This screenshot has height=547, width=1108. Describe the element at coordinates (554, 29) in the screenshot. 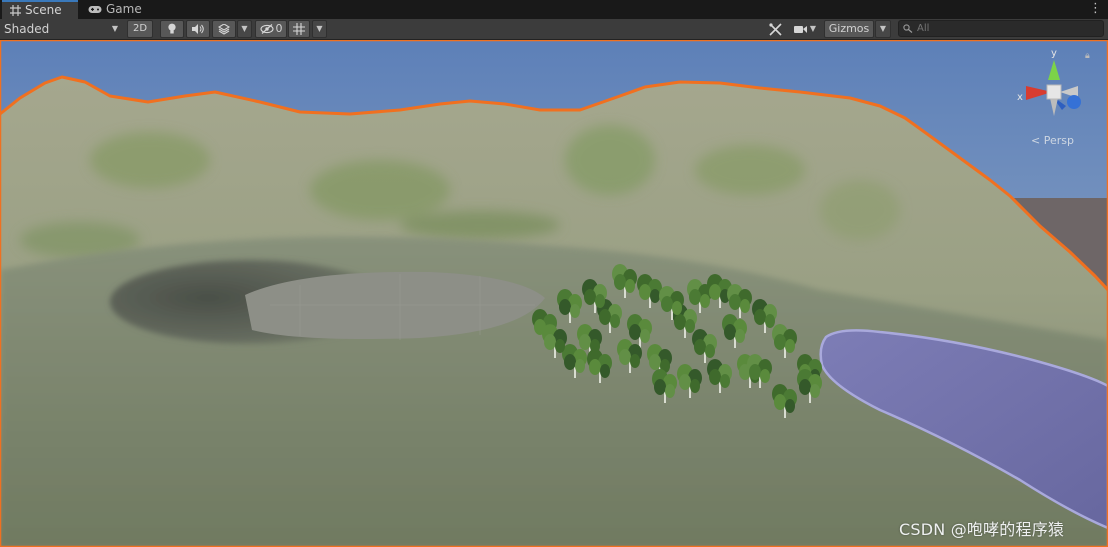

I see `scene-toolbar: Shaded ▼ 2D ▼ 0 ▼ ▼ Gizmos ▼ All` at that location.